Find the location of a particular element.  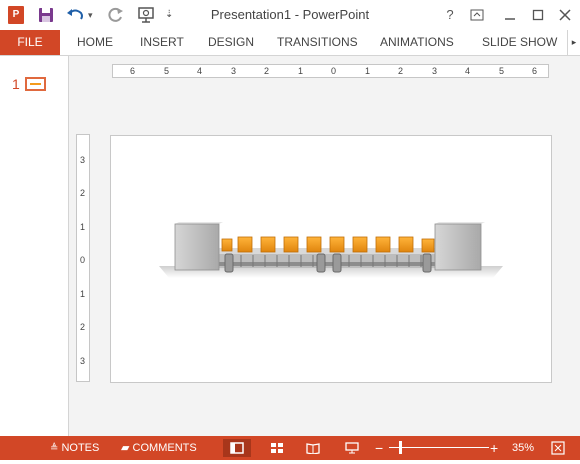

tab-slide-show: SLIDE SHOW is located at coordinates (519, 42).